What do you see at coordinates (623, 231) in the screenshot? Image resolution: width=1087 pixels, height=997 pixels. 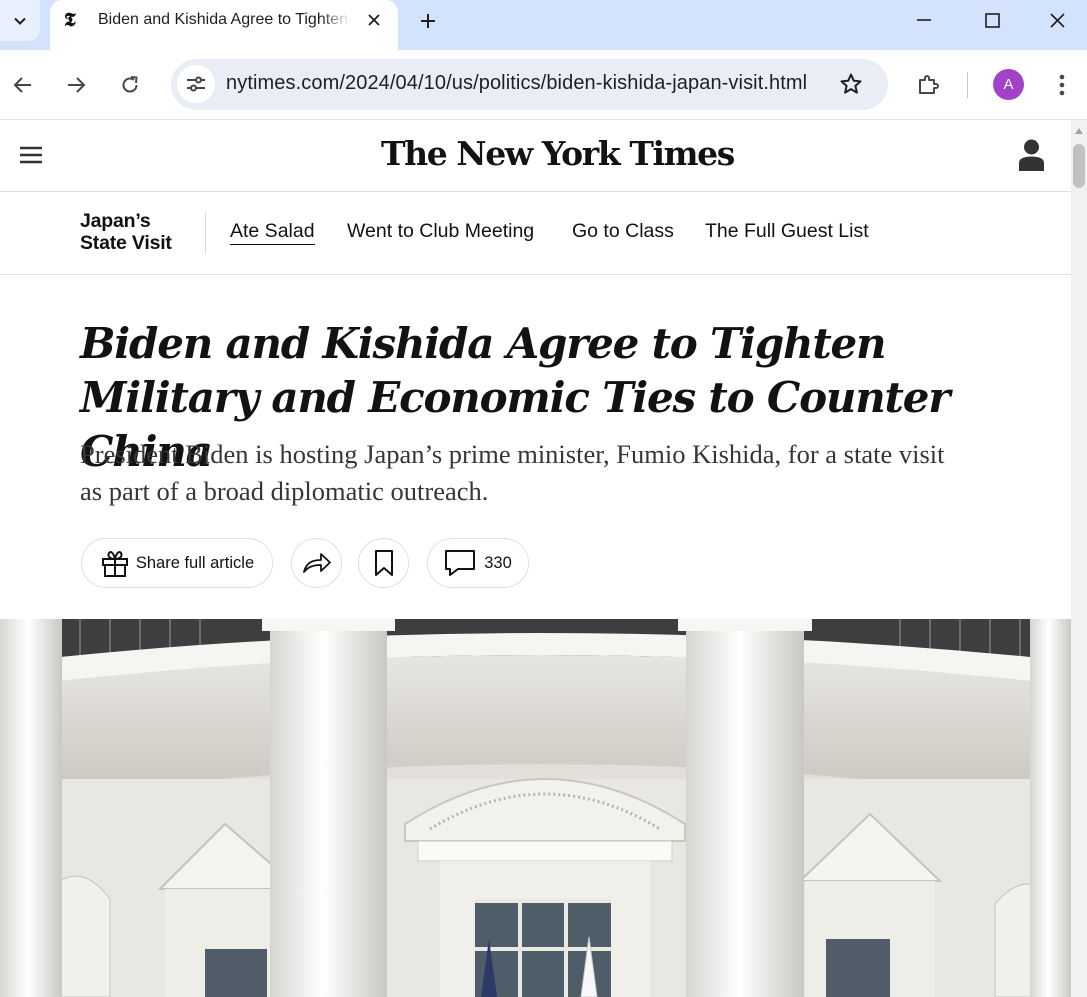 I see `series-link-go-to-class: Go to Class` at bounding box center [623, 231].